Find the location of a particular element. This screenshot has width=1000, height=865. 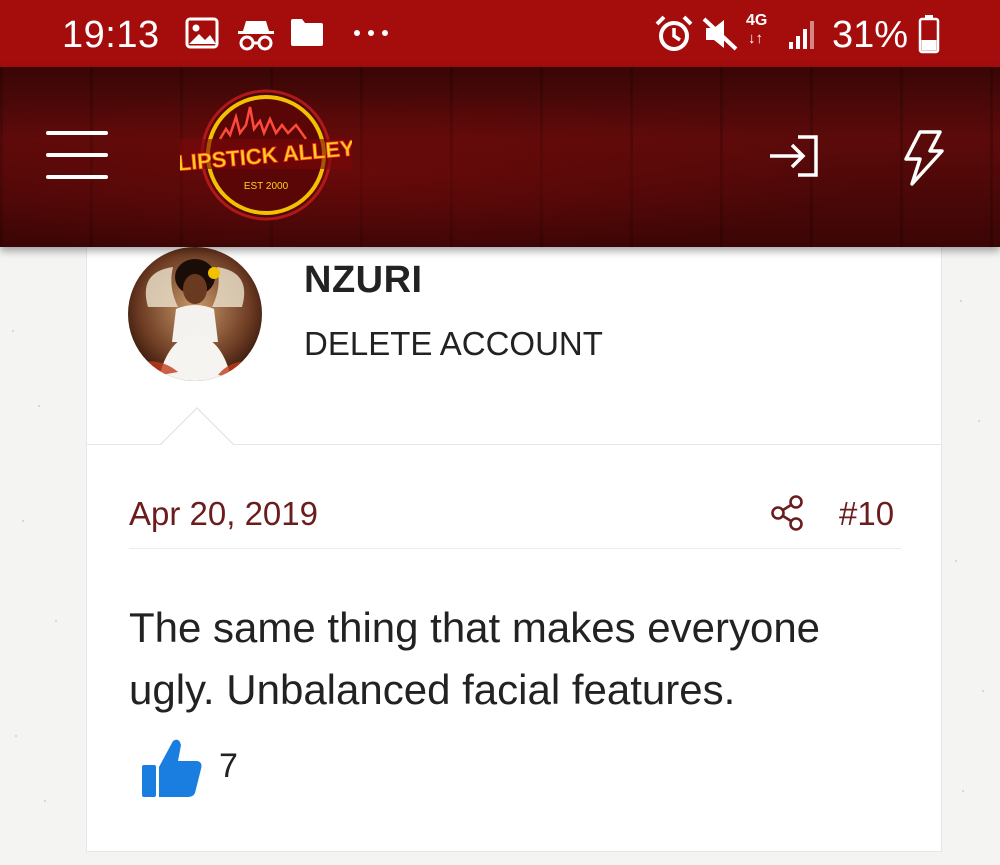

image-icon is located at coordinates (202, 33).